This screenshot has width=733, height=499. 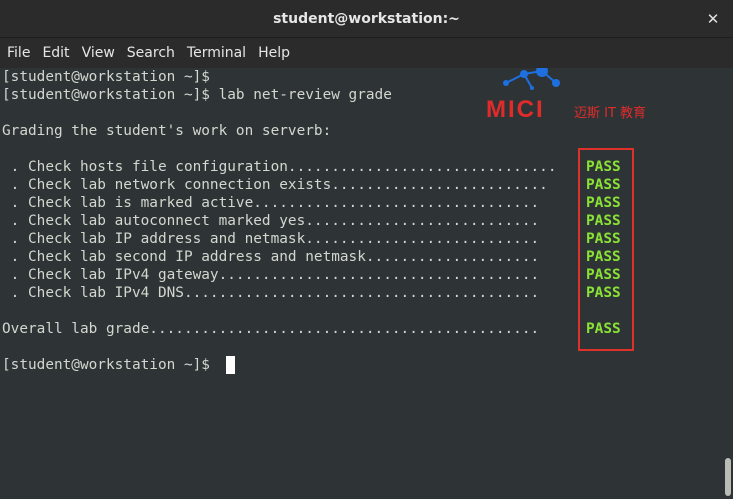 What do you see at coordinates (728, 477) in the screenshot?
I see `scrollbar-thumb` at bounding box center [728, 477].